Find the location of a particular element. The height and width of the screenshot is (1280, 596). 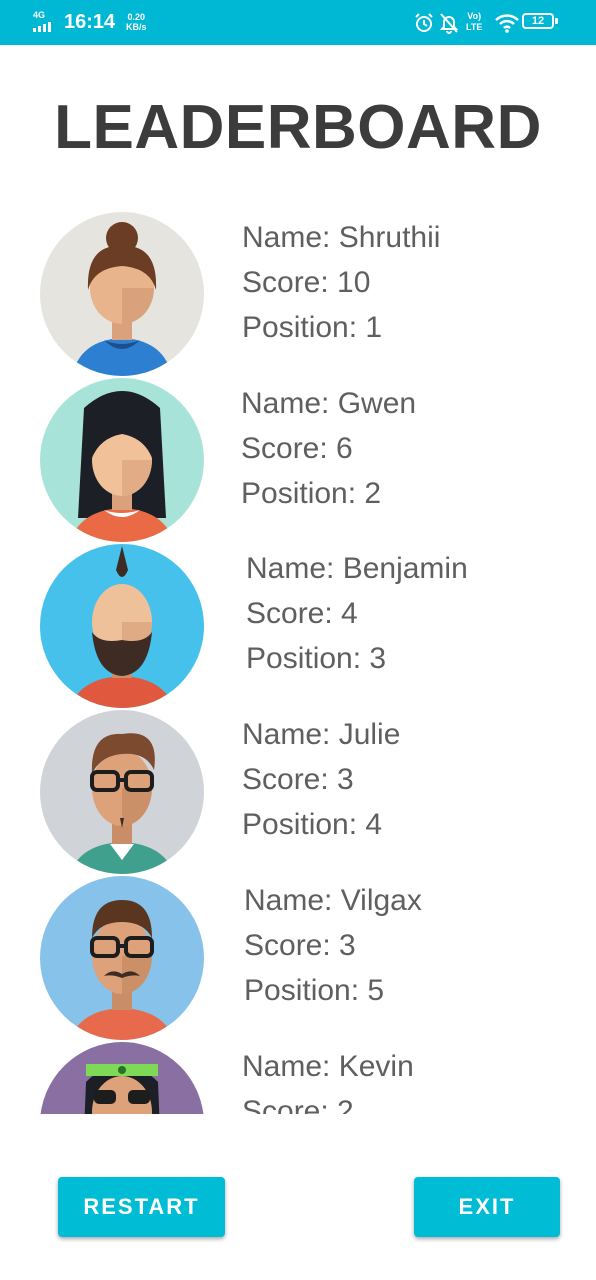

player-name: Kevin is located at coordinates (376, 1066).